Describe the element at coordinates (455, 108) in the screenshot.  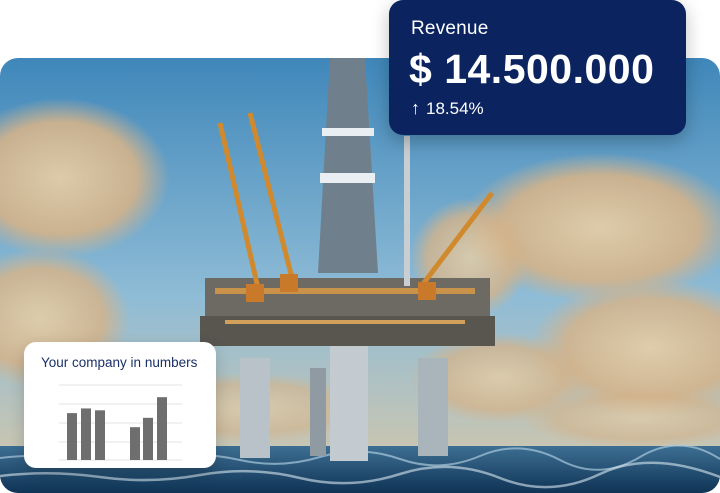
I see `revenue-change-percent: 18.54%` at that location.